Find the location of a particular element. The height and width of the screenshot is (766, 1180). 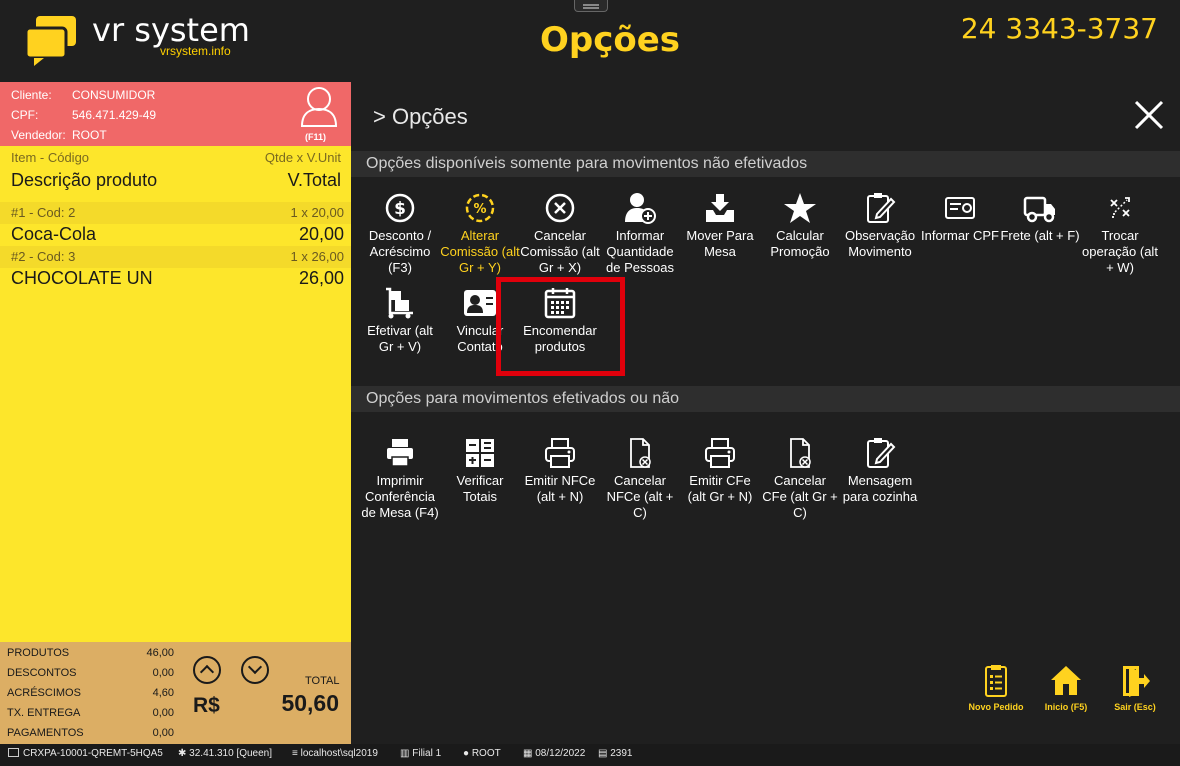

terminal-status: CRXPA-10001-QREMT-5HQA5 is located at coordinates (85, 753).